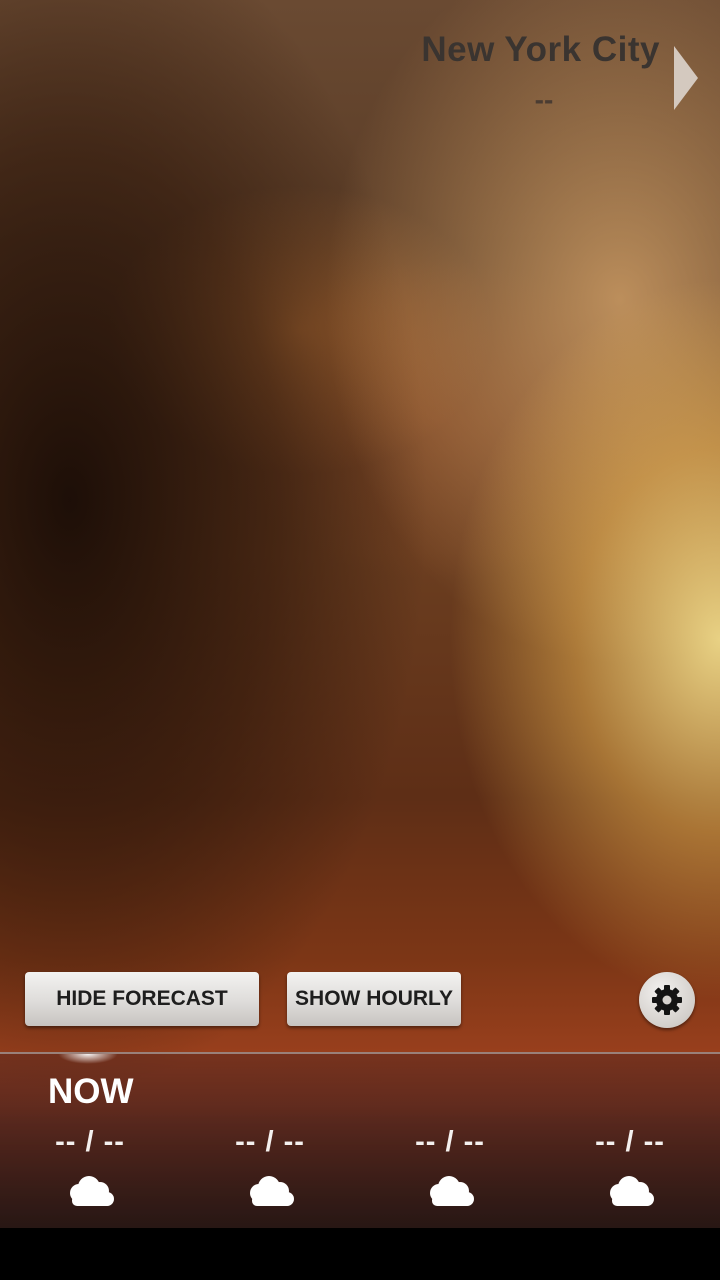 The height and width of the screenshot is (1280, 720). I want to click on location-header: New York City, so click(540, 50).